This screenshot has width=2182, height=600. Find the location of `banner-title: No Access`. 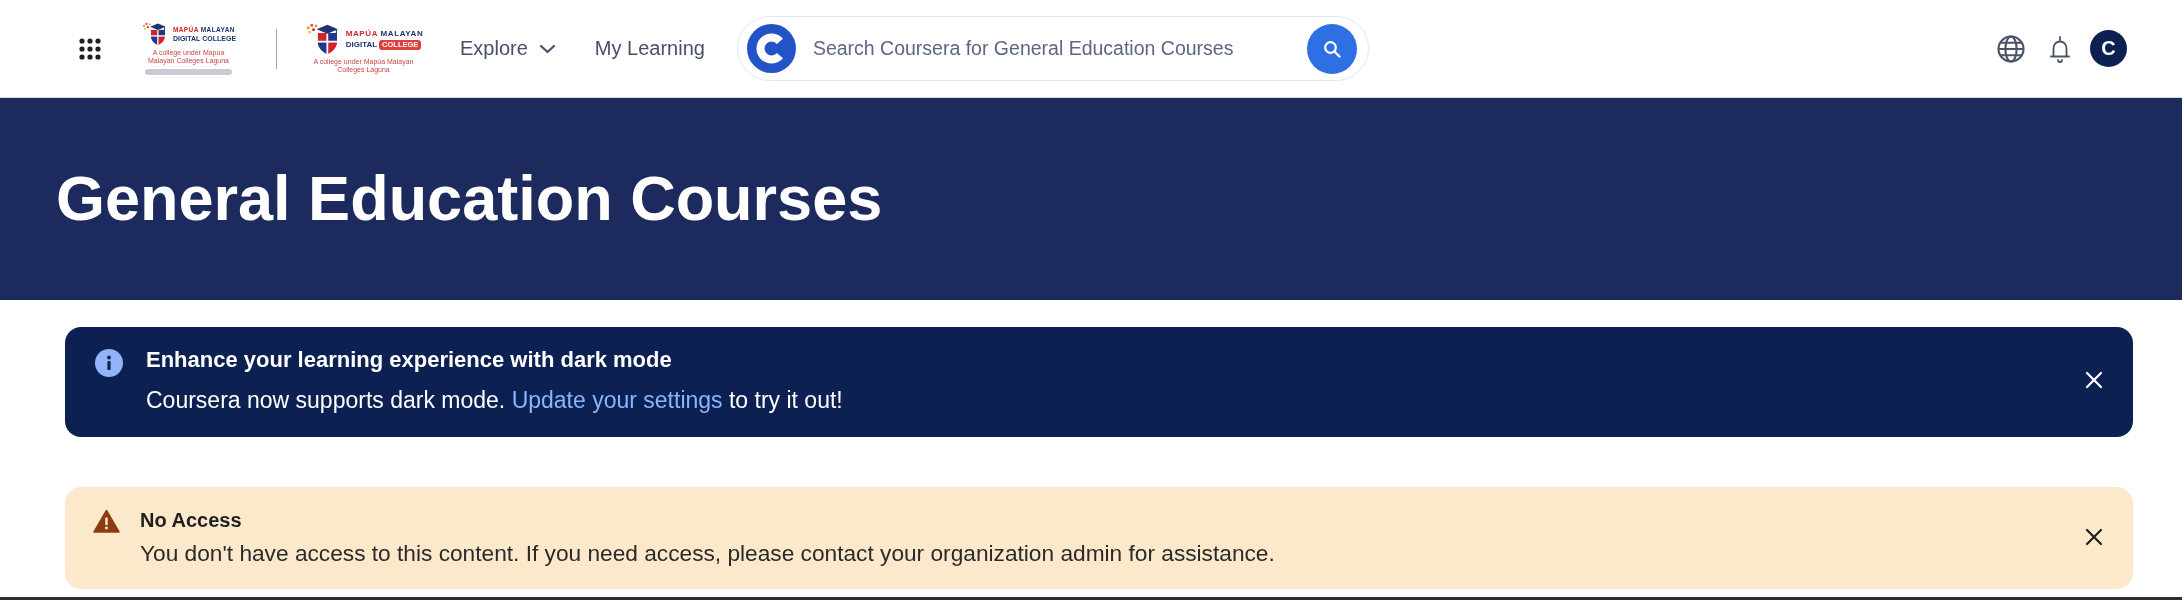

banner-title: No Access is located at coordinates (191, 520).